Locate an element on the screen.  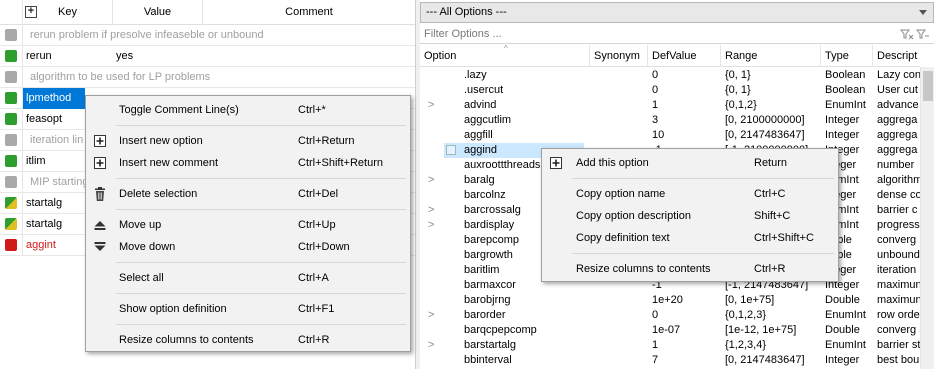
combo-arrow-icon is located at coordinates (923, 12).